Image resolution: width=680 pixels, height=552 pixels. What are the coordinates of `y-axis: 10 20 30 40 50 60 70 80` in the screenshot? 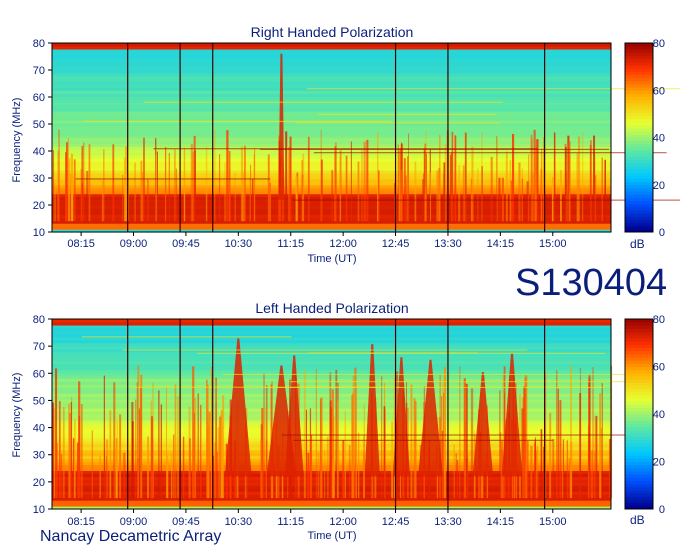 It's located at (42, 138).